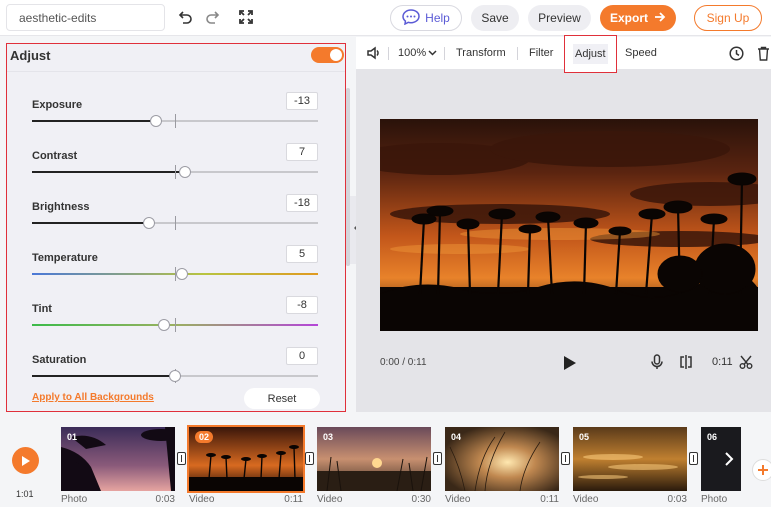 The width and height of the screenshot is (771, 507). Describe the element at coordinates (176, 71) in the screenshot. I see `panel-divider` at that location.